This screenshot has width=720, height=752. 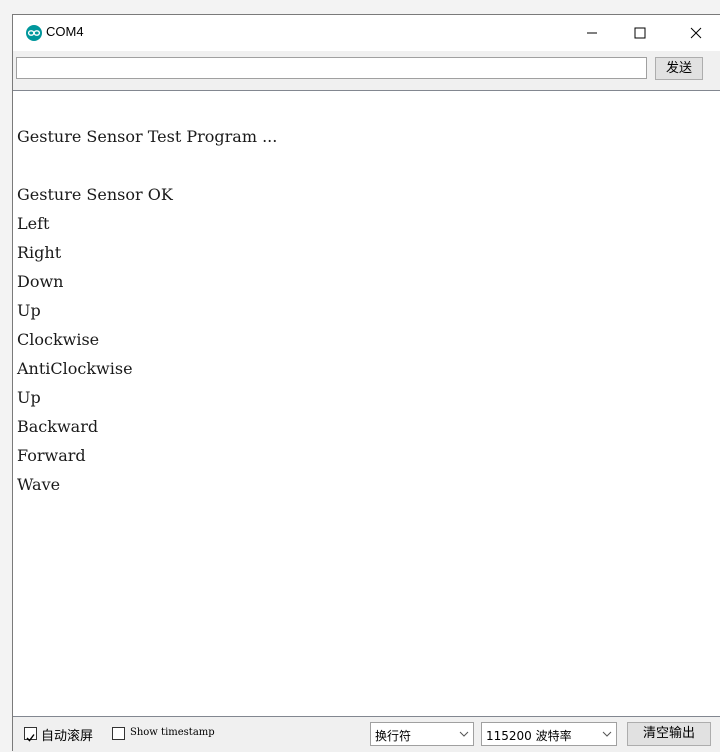 I want to click on baud-rate-value: 115200 波特率, so click(x=529, y=736).